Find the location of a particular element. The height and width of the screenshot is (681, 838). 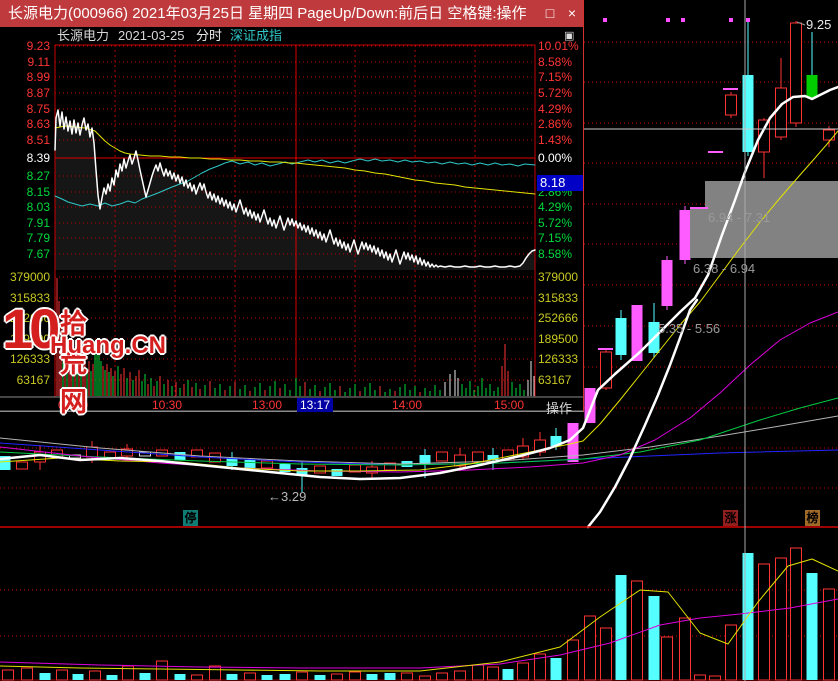

price-axis-label: 8.39 is located at coordinates (38, 158).